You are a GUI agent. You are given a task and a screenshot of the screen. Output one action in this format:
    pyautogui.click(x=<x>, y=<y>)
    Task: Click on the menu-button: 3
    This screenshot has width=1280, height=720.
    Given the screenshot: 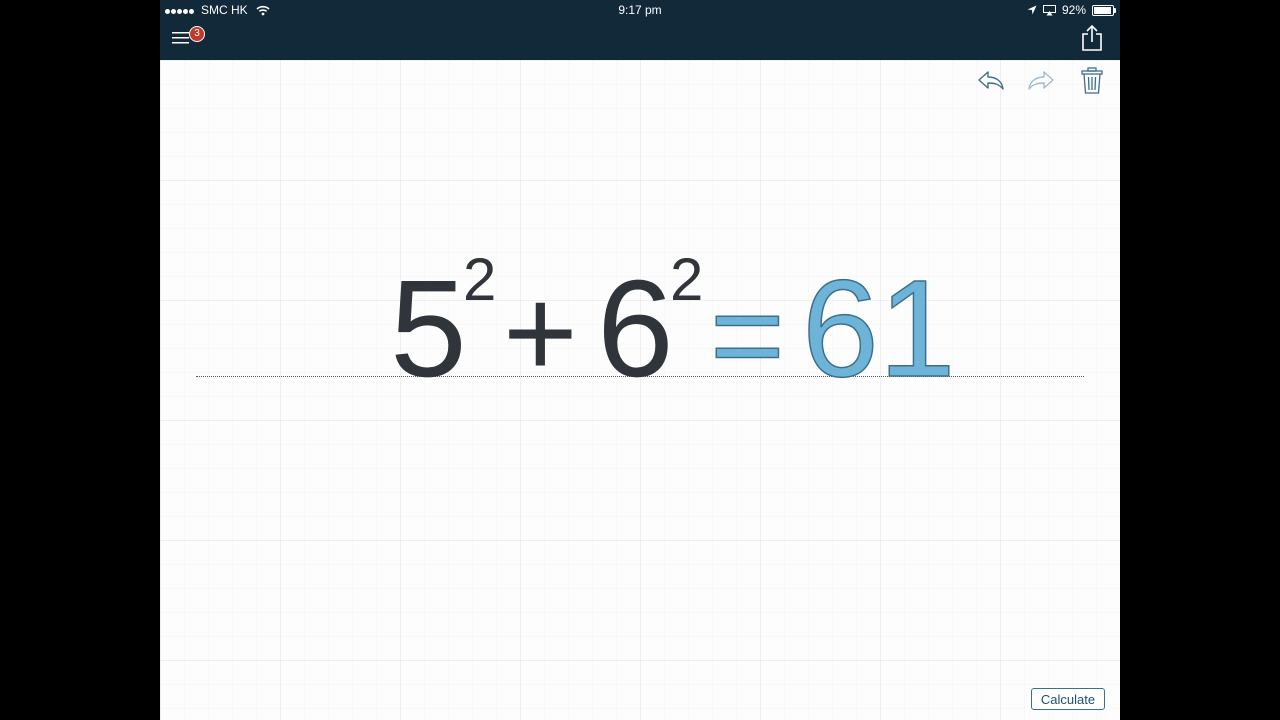 What is the action you would take?
    pyautogui.click(x=189, y=38)
    